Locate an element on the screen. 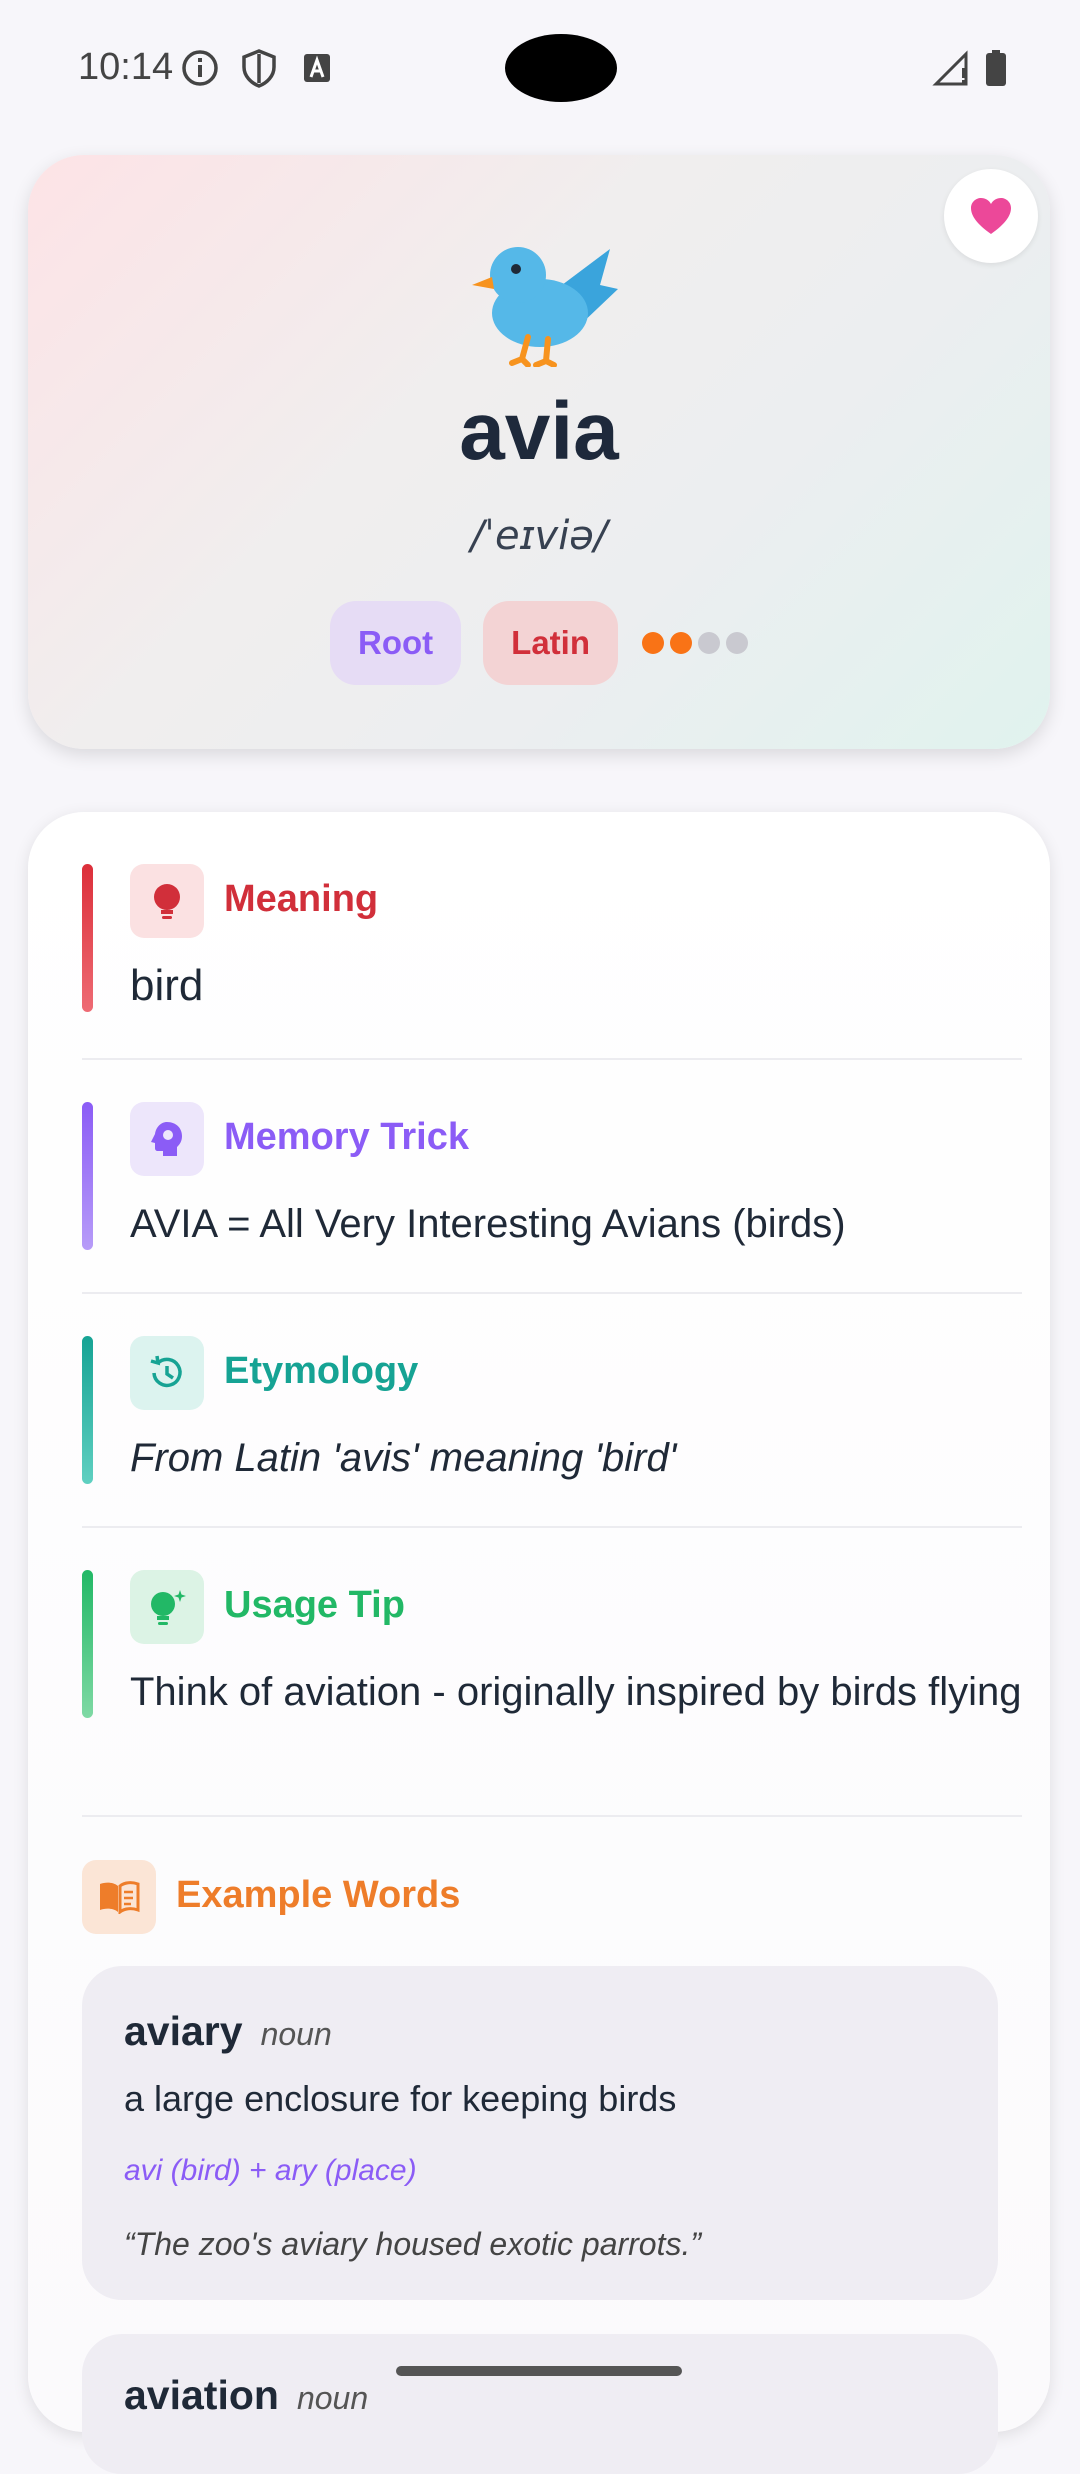 The image size is (1080, 2474). shield-icon is located at coordinates (259, 68).